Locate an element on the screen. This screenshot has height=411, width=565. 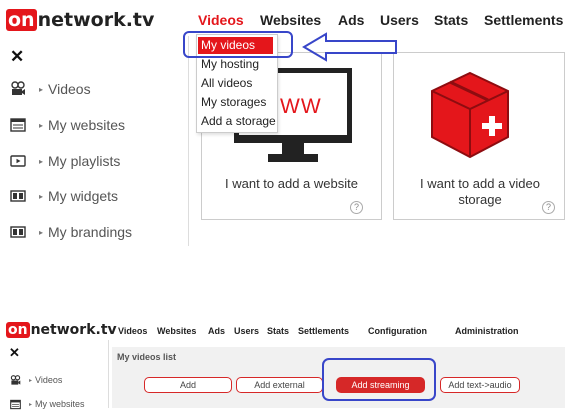
sidebar-item-label: My widgets is located at coordinates (83, 196).